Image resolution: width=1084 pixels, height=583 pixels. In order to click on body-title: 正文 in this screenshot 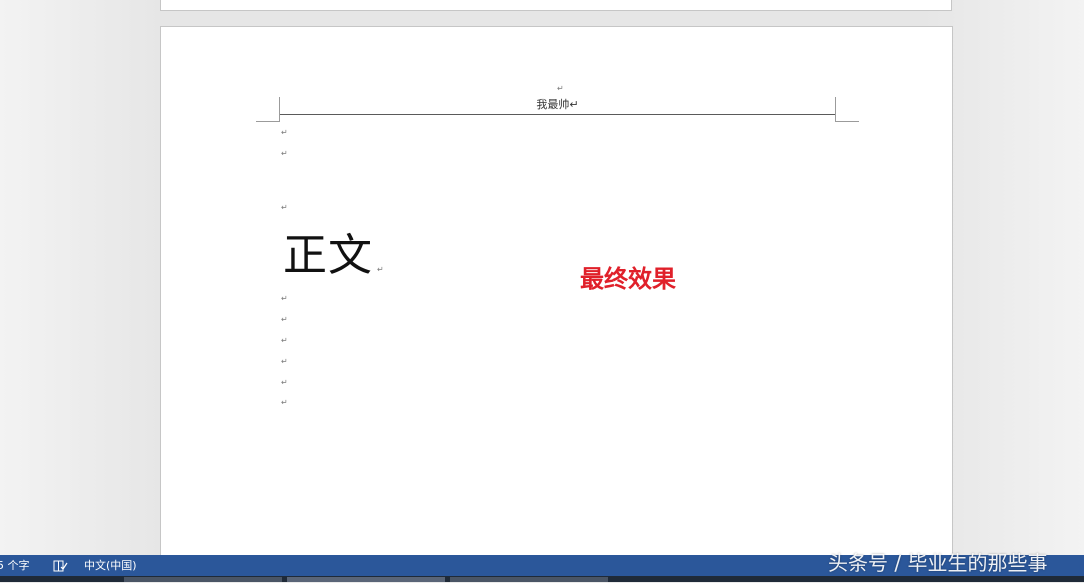, I will do `click(328, 256)`.